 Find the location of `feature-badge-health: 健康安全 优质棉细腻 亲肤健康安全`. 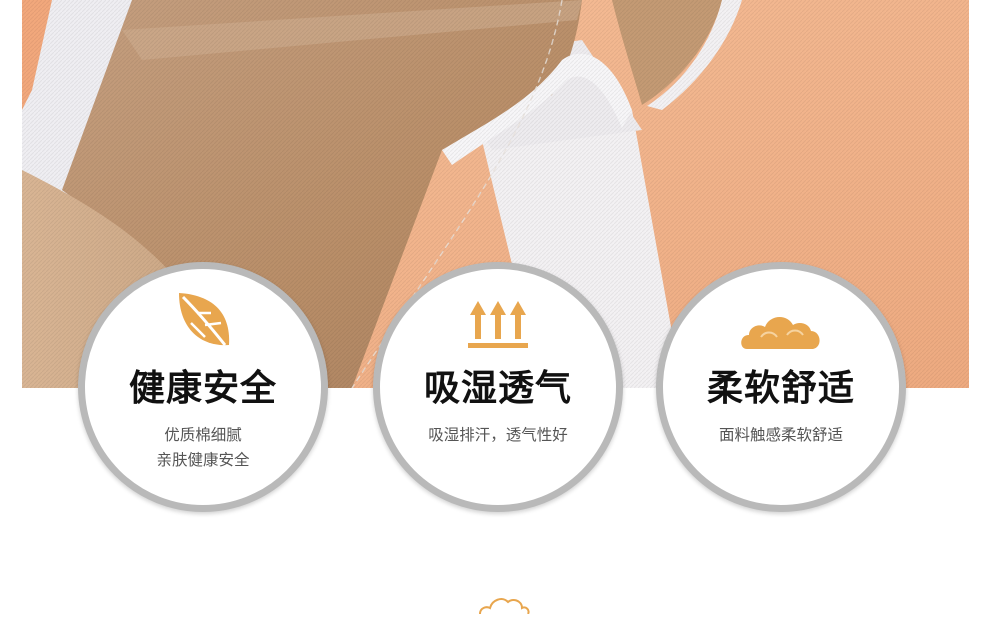

feature-badge-health: 健康安全 优质棉细腻 亲肤健康安全 is located at coordinates (203, 387).